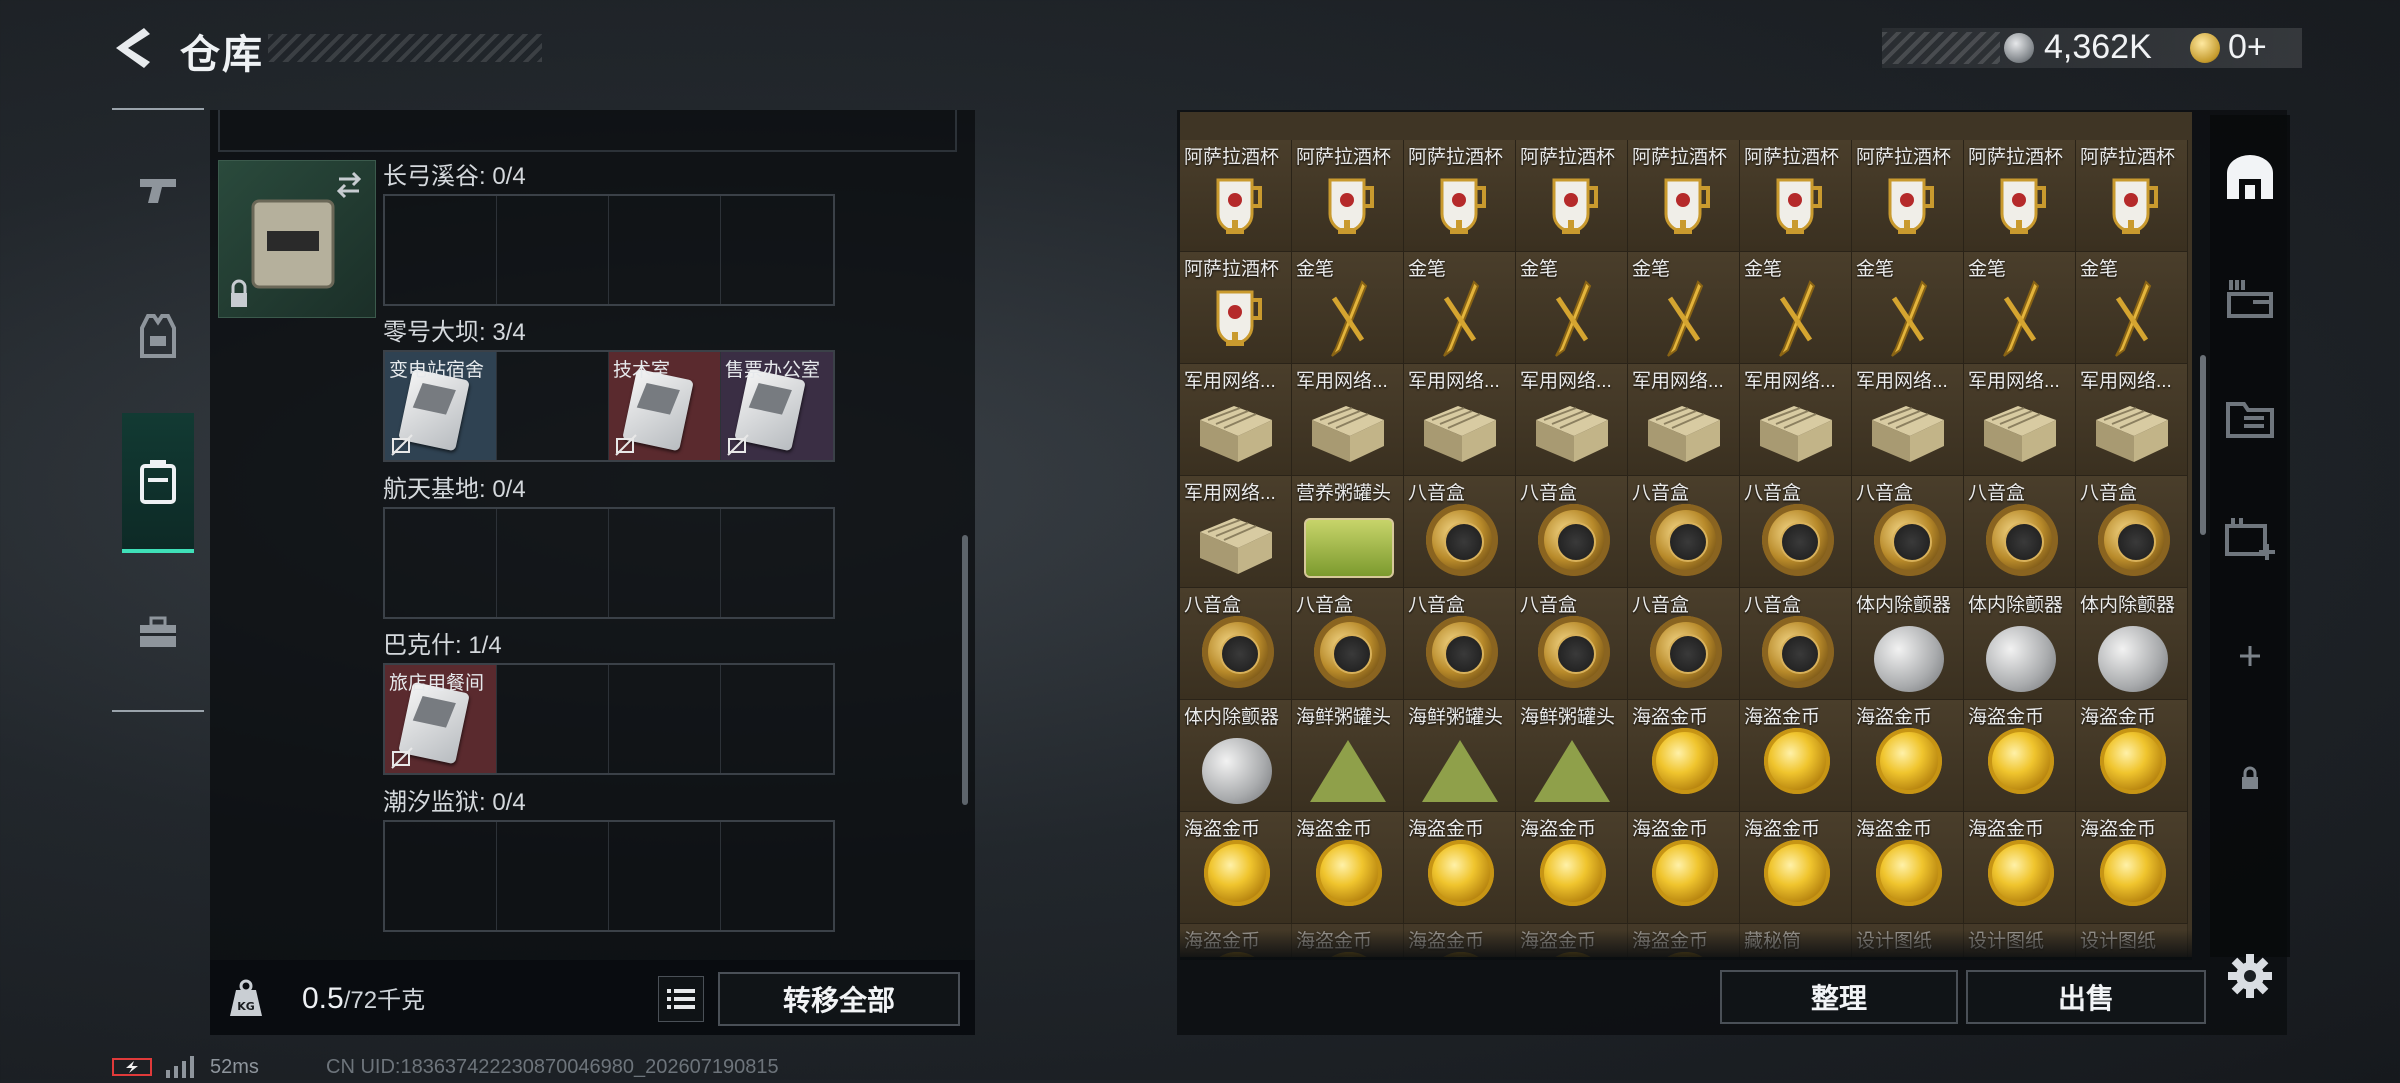  What do you see at coordinates (158, 483) in the screenshot?
I see `tab-keycards` at bounding box center [158, 483].